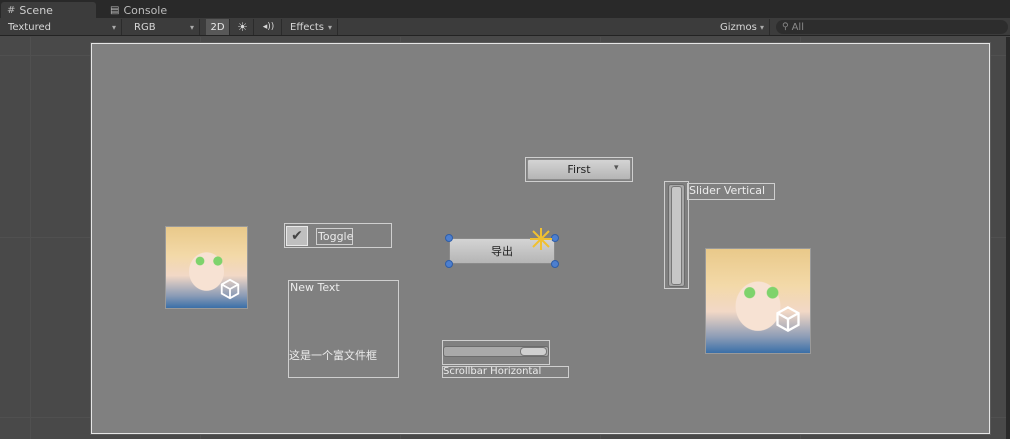  What do you see at coordinates (505, 9) in the screenshot?
I see `tab-strip: # Scene ▤ Console` at bounding box center [505, 9].